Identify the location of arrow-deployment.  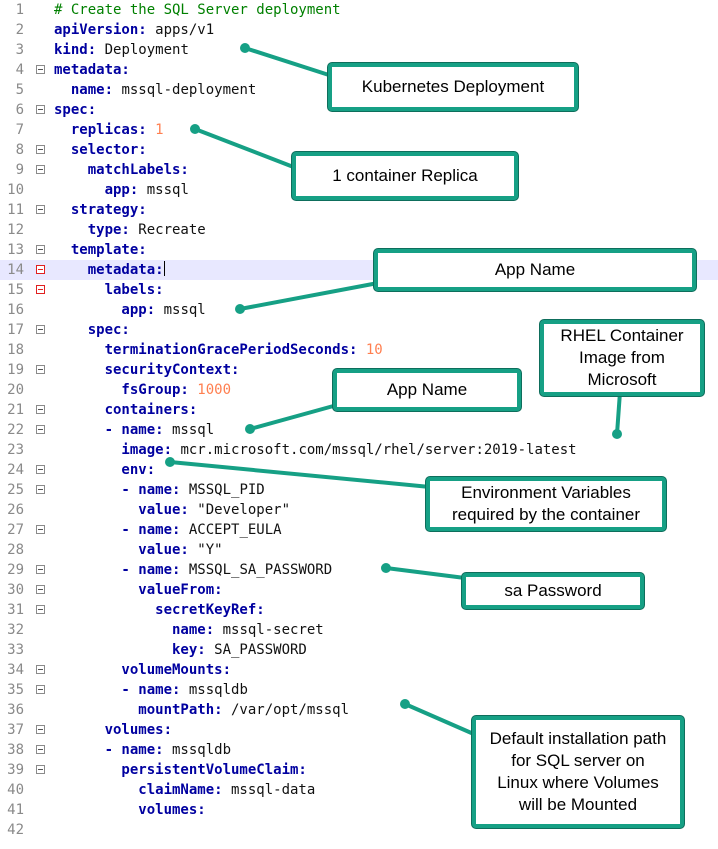
(288, 62).